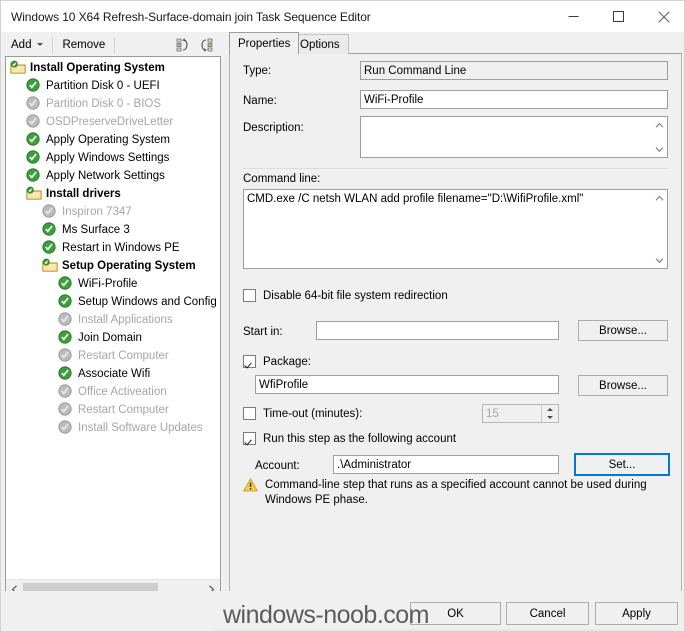 The width and height of the screenshot is (685, 632). Describe the element at coordinates (573, 16) in the screenshot. I see `minimize-button` at that location.